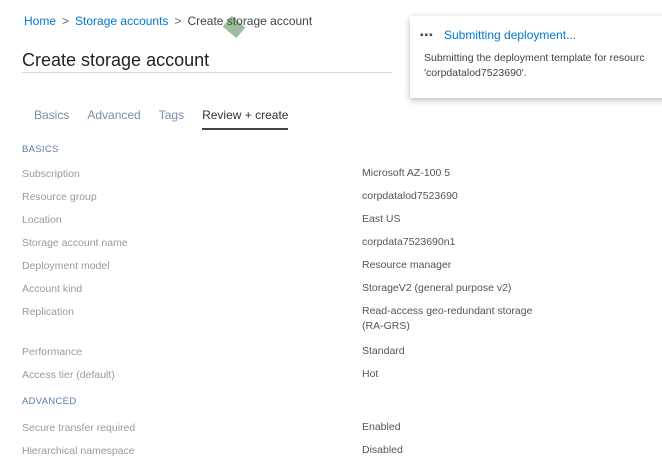  I want to click on value-replication-code: (RA-GRS), so click(386, 326).